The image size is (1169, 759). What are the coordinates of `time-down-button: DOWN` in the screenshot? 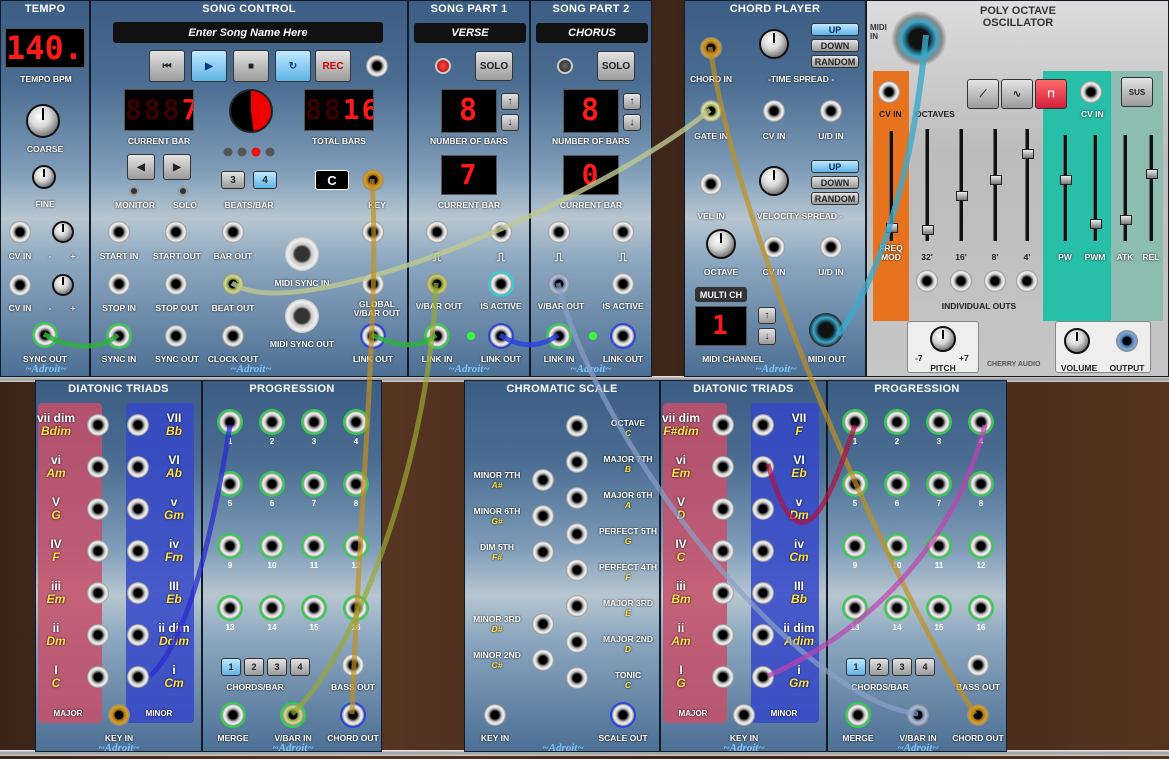 It's located at (835, 45).